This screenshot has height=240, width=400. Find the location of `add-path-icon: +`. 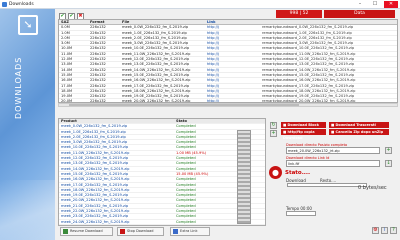

add-path-icon: + is located at coordinates (388, 150).